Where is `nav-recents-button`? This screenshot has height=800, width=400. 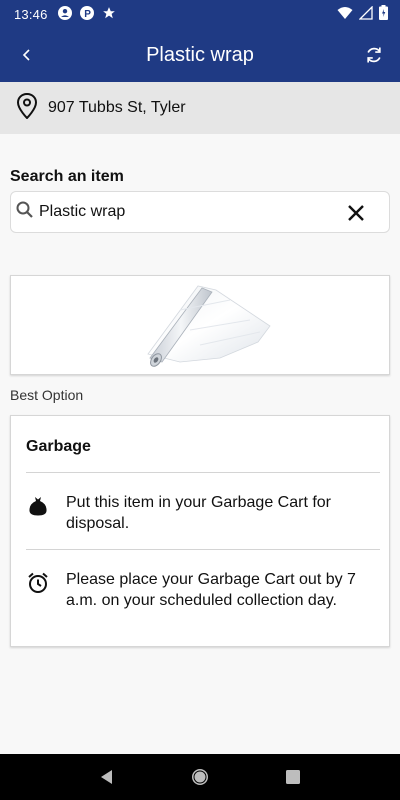 nav-recents-button is located at coordinates (293, 777).